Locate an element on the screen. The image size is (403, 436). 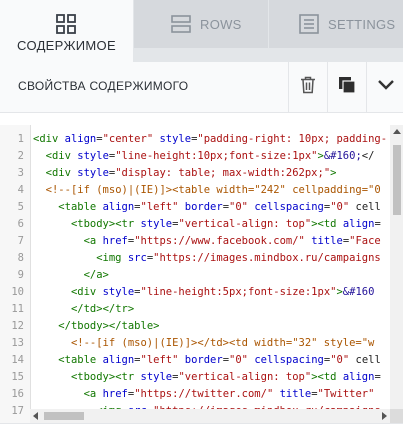
code-line: 12 </tbody></table> is located at coordinates (79, 326).